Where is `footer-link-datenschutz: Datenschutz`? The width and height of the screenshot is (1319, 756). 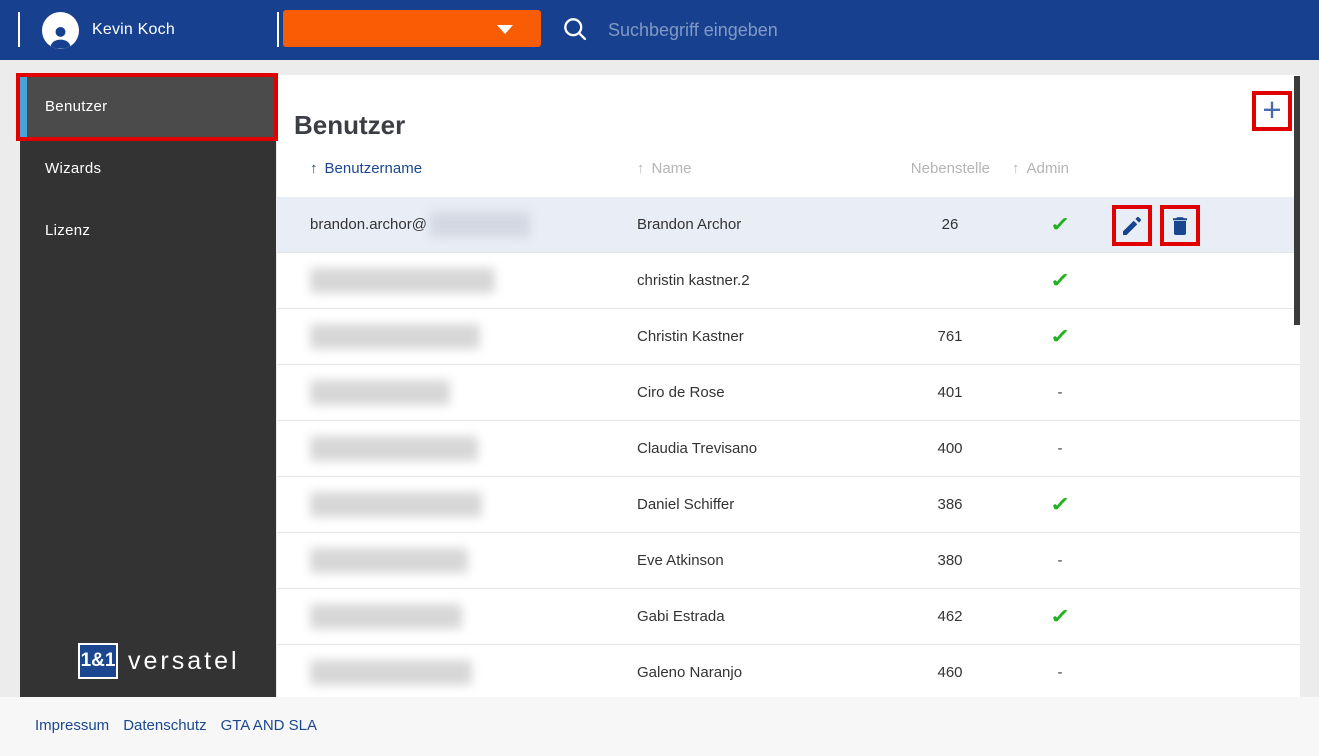 footer-link-datenschutz: Datenschutz is located at coordinates (164, 725).